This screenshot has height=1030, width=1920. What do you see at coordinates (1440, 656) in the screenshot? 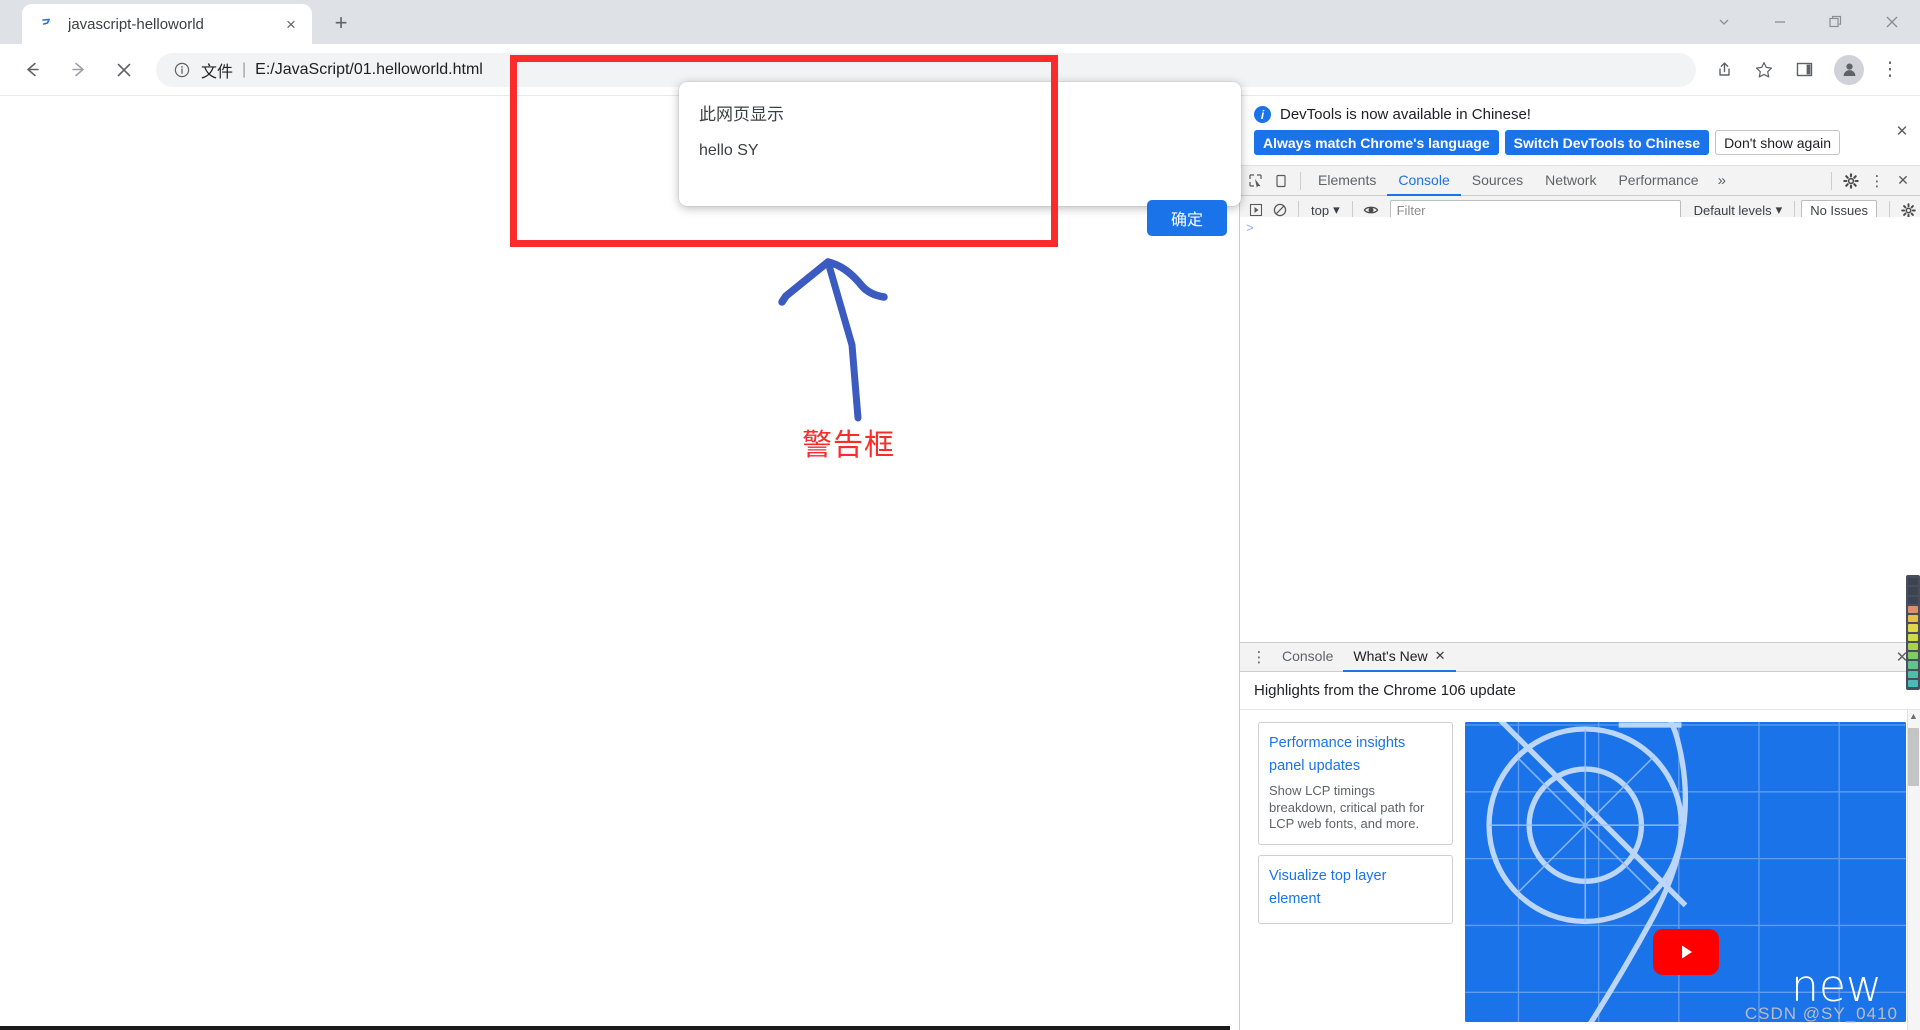
I see `drawer-tab-close-icon: ✕` at bounding box center [1440, 656].